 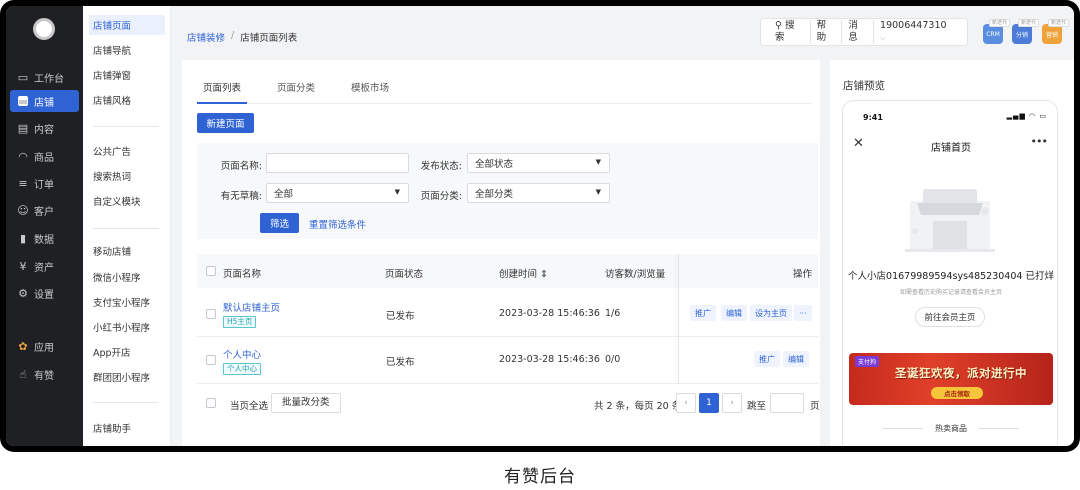 I want to click on subnav-item: 支付宝小程序, so click(x=127, y=302).